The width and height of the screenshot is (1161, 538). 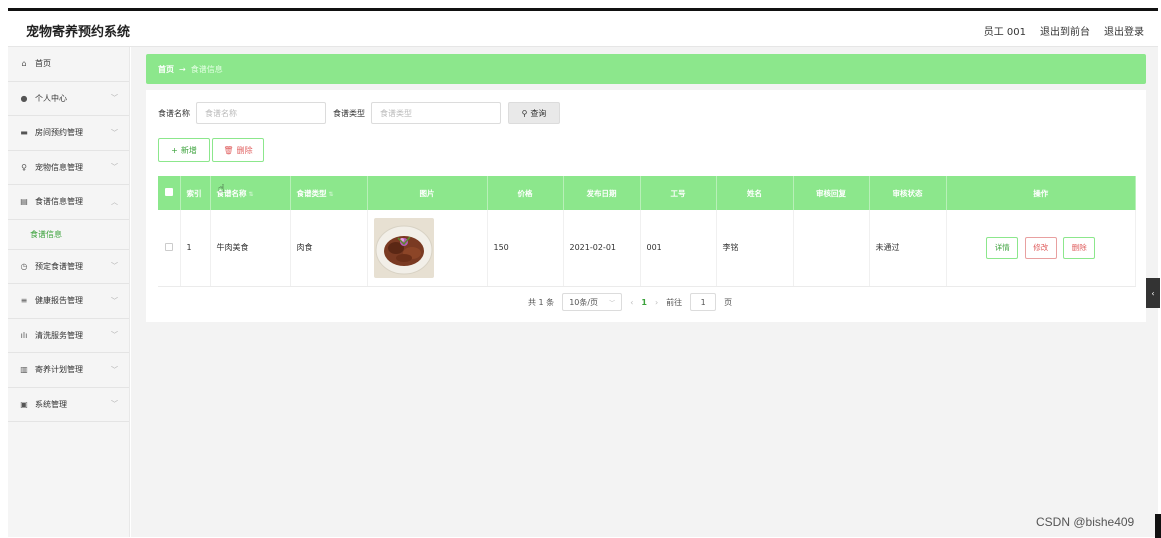 I want to click on total-count: 共 1 条, so click(x=541, y=302).